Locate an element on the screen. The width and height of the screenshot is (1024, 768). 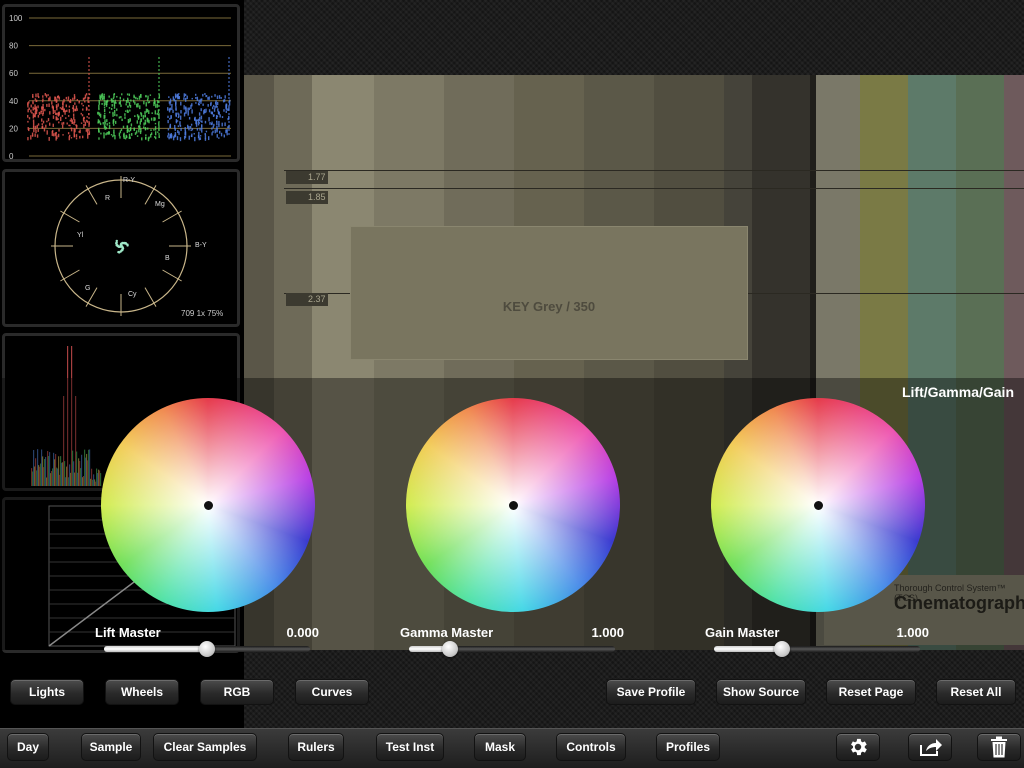
mask-button: Mask is located at coordinates (500, 747).